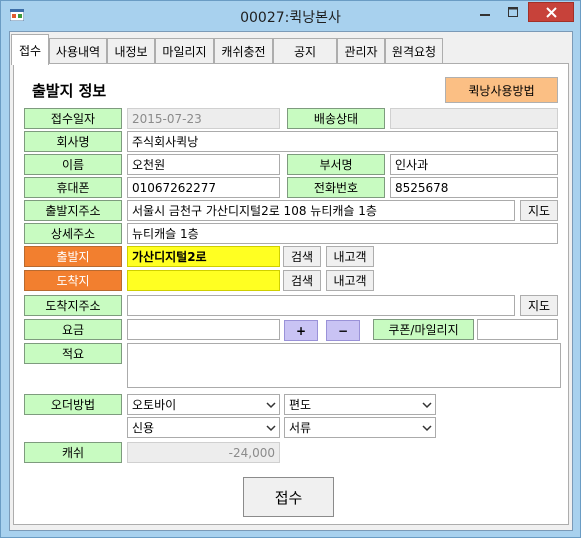 The image size is (581, 538). What do you see at coordinates (73, 118) in the screenshot?
I see `received-date-label: 접수일자` at bounding box center [73, 118].